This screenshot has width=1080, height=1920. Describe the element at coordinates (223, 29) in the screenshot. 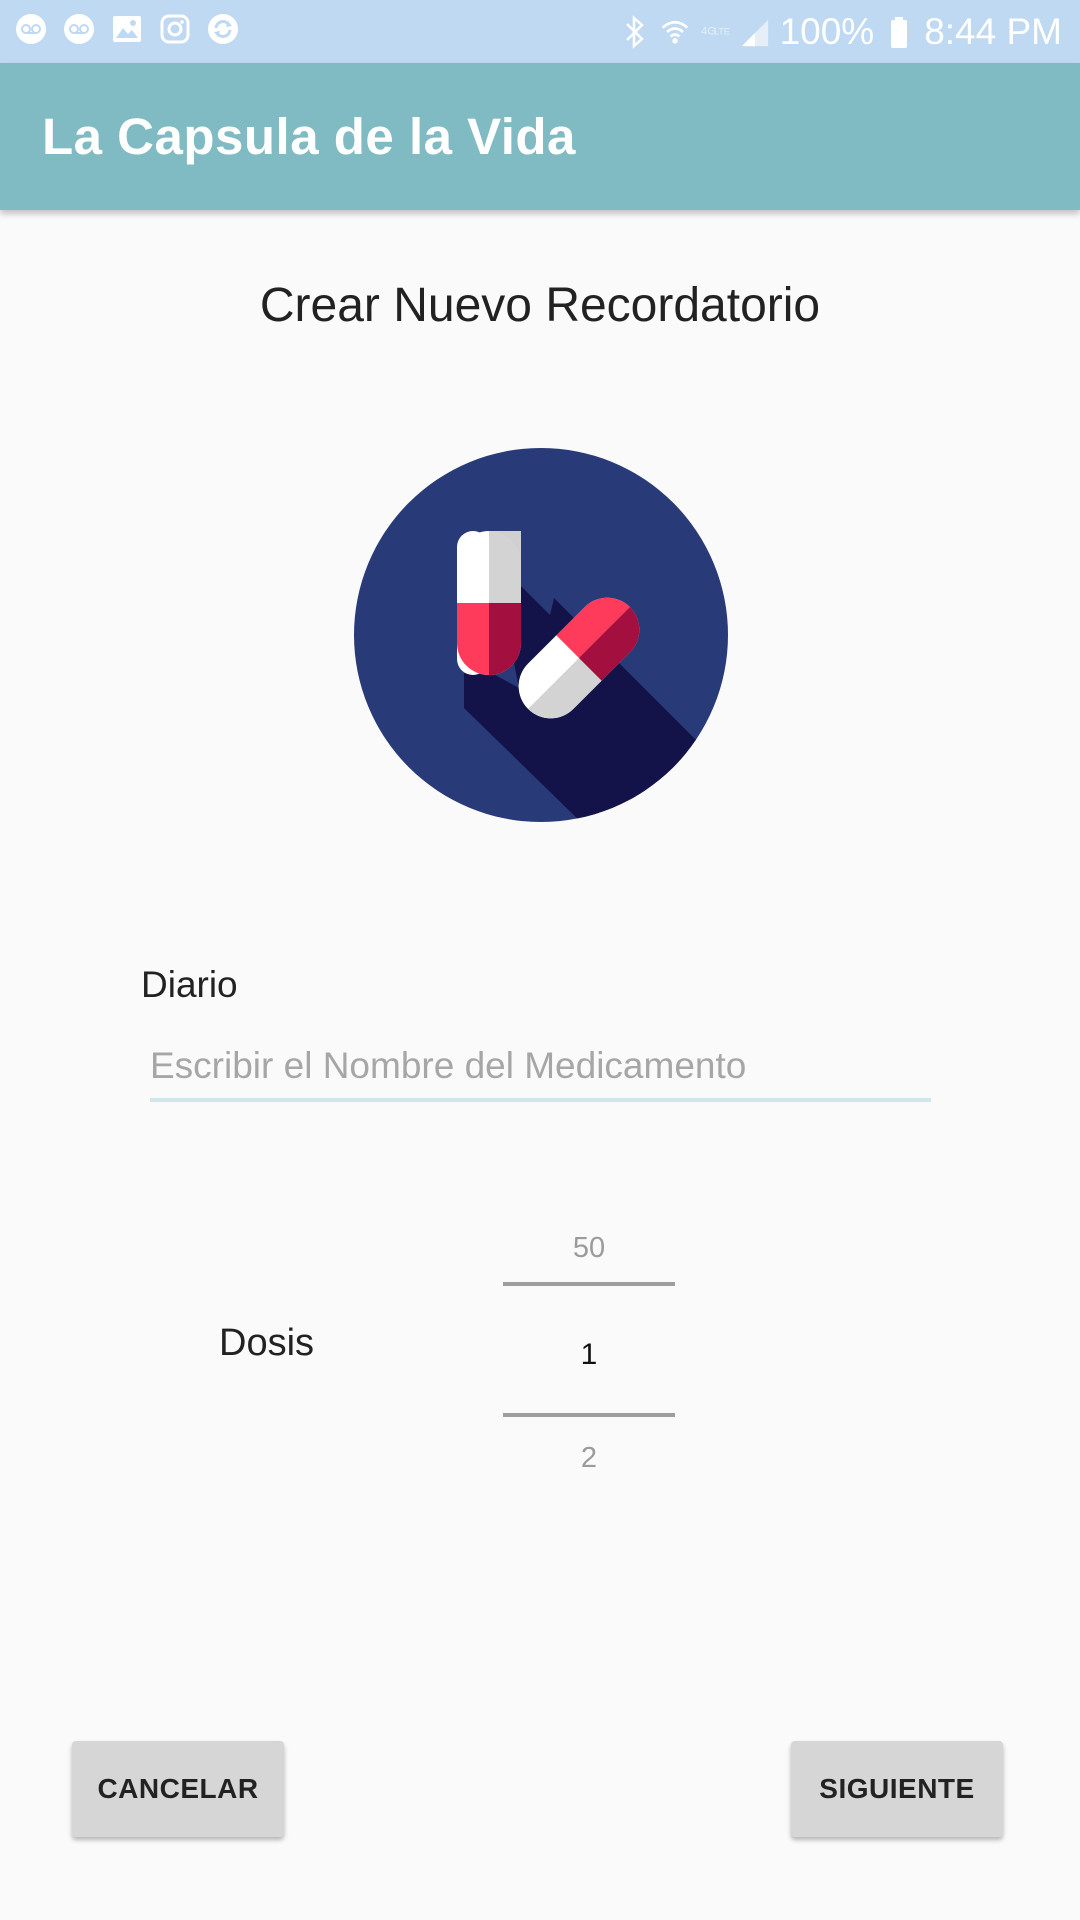

I see `sync-icon` at that location.